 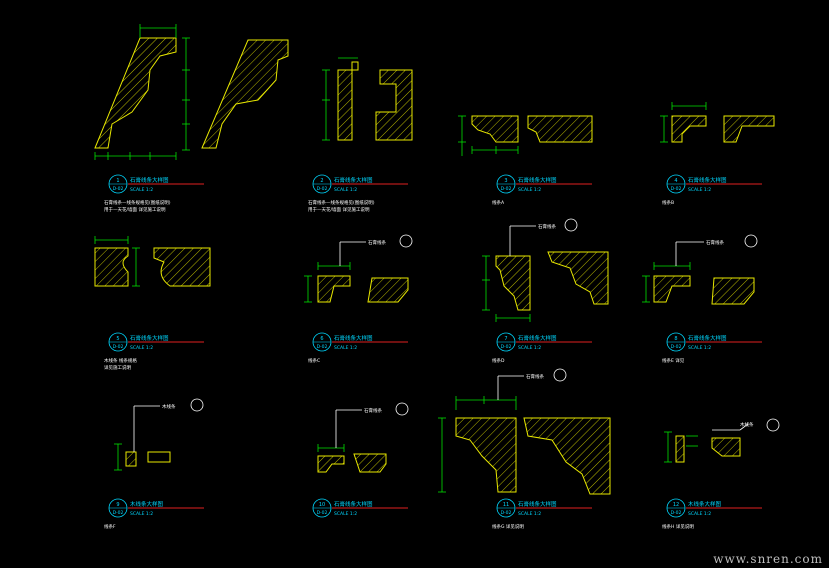 What do you see at coordinates (676, 505) in the screenshot?
I see `detail-number: 12` at bounding box center [676, 505].